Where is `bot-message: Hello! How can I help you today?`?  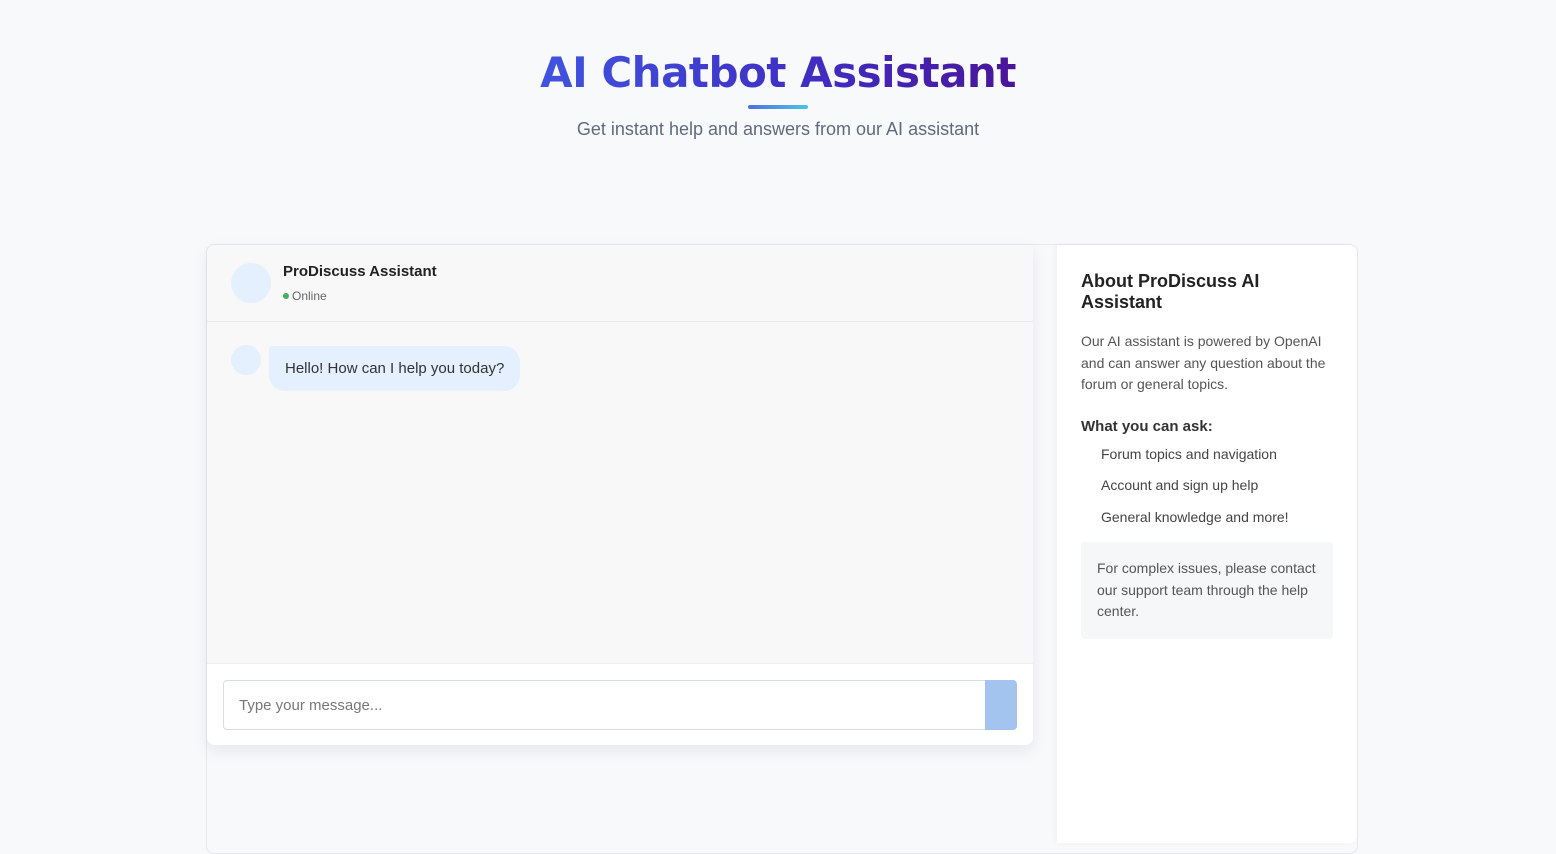 bot-message: Hello! How can I help you today? is located at coordinates (395, 368).